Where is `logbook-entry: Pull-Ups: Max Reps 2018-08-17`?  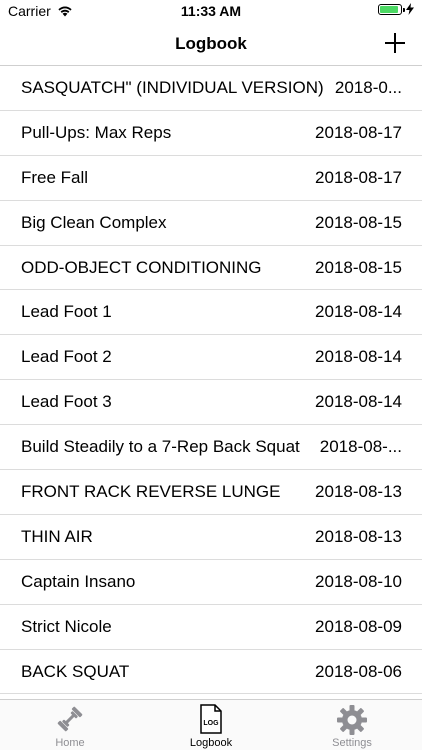
logbook-entry: Pull-Ups: Max Reps 2018-08-17 is located at coordinates (211, 133).